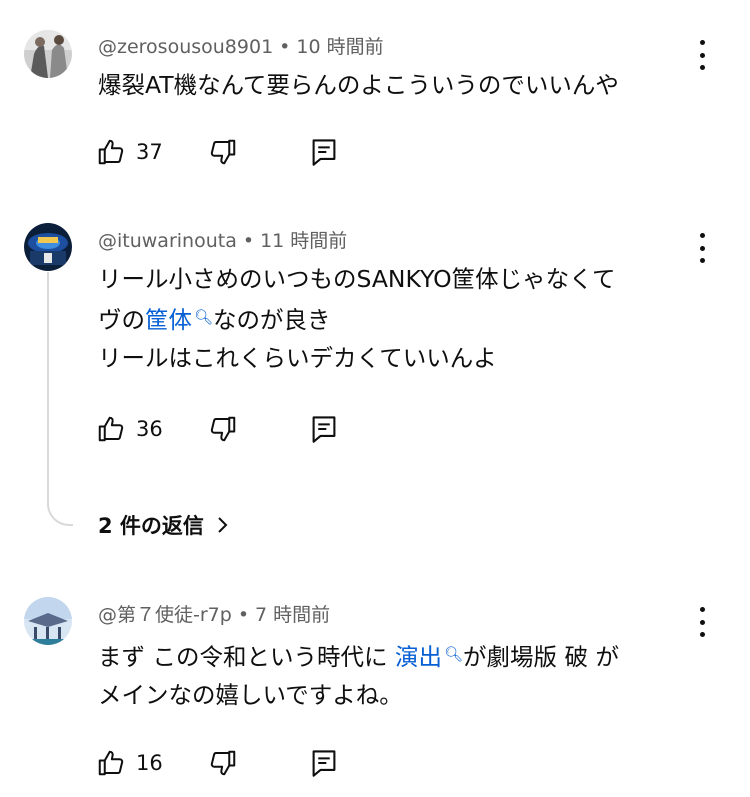 The height and width of the screenshot is (797, 750). Describe the element at coordinates (223, 525) in the screenshot. I see `chevron-right-icon` at that location.